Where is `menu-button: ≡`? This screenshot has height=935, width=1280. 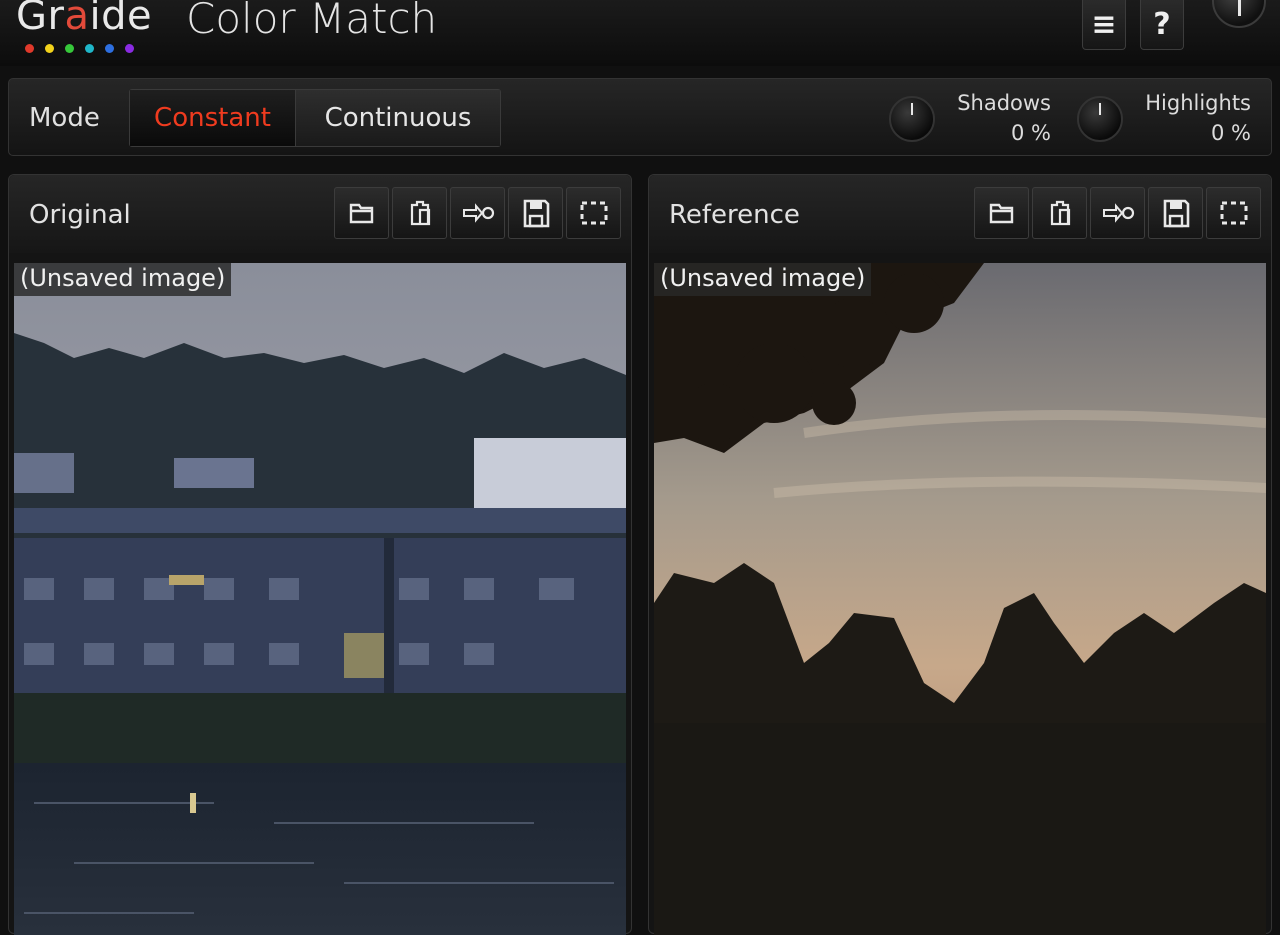
menu-button: ≡ is located at coordinates (1104, 25).